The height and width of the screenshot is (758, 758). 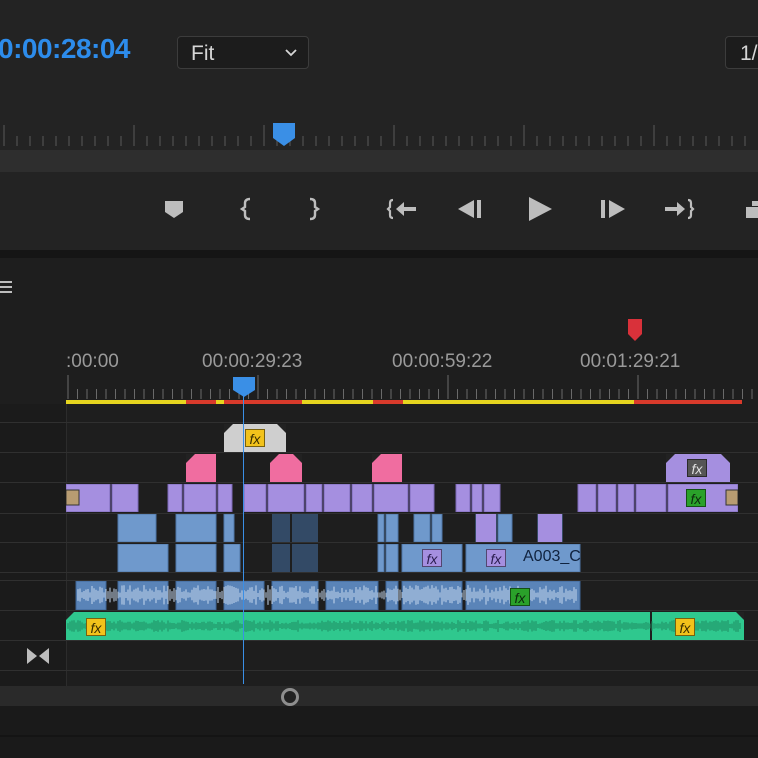 I want to click on go-to-in-button, so click(x=402, y=209).